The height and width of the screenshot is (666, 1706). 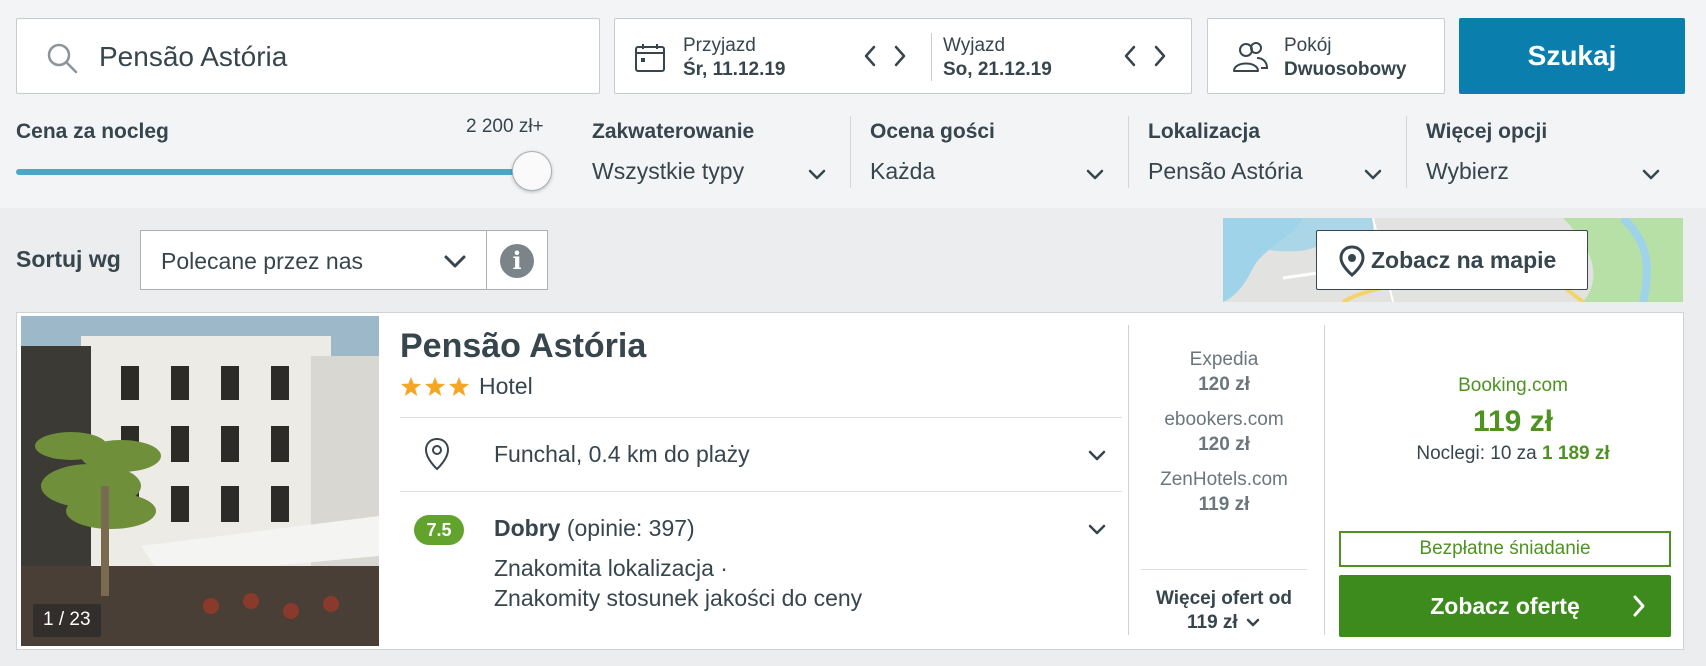 I want to click on checkout-next-icon, so click(x=1160, y=56).